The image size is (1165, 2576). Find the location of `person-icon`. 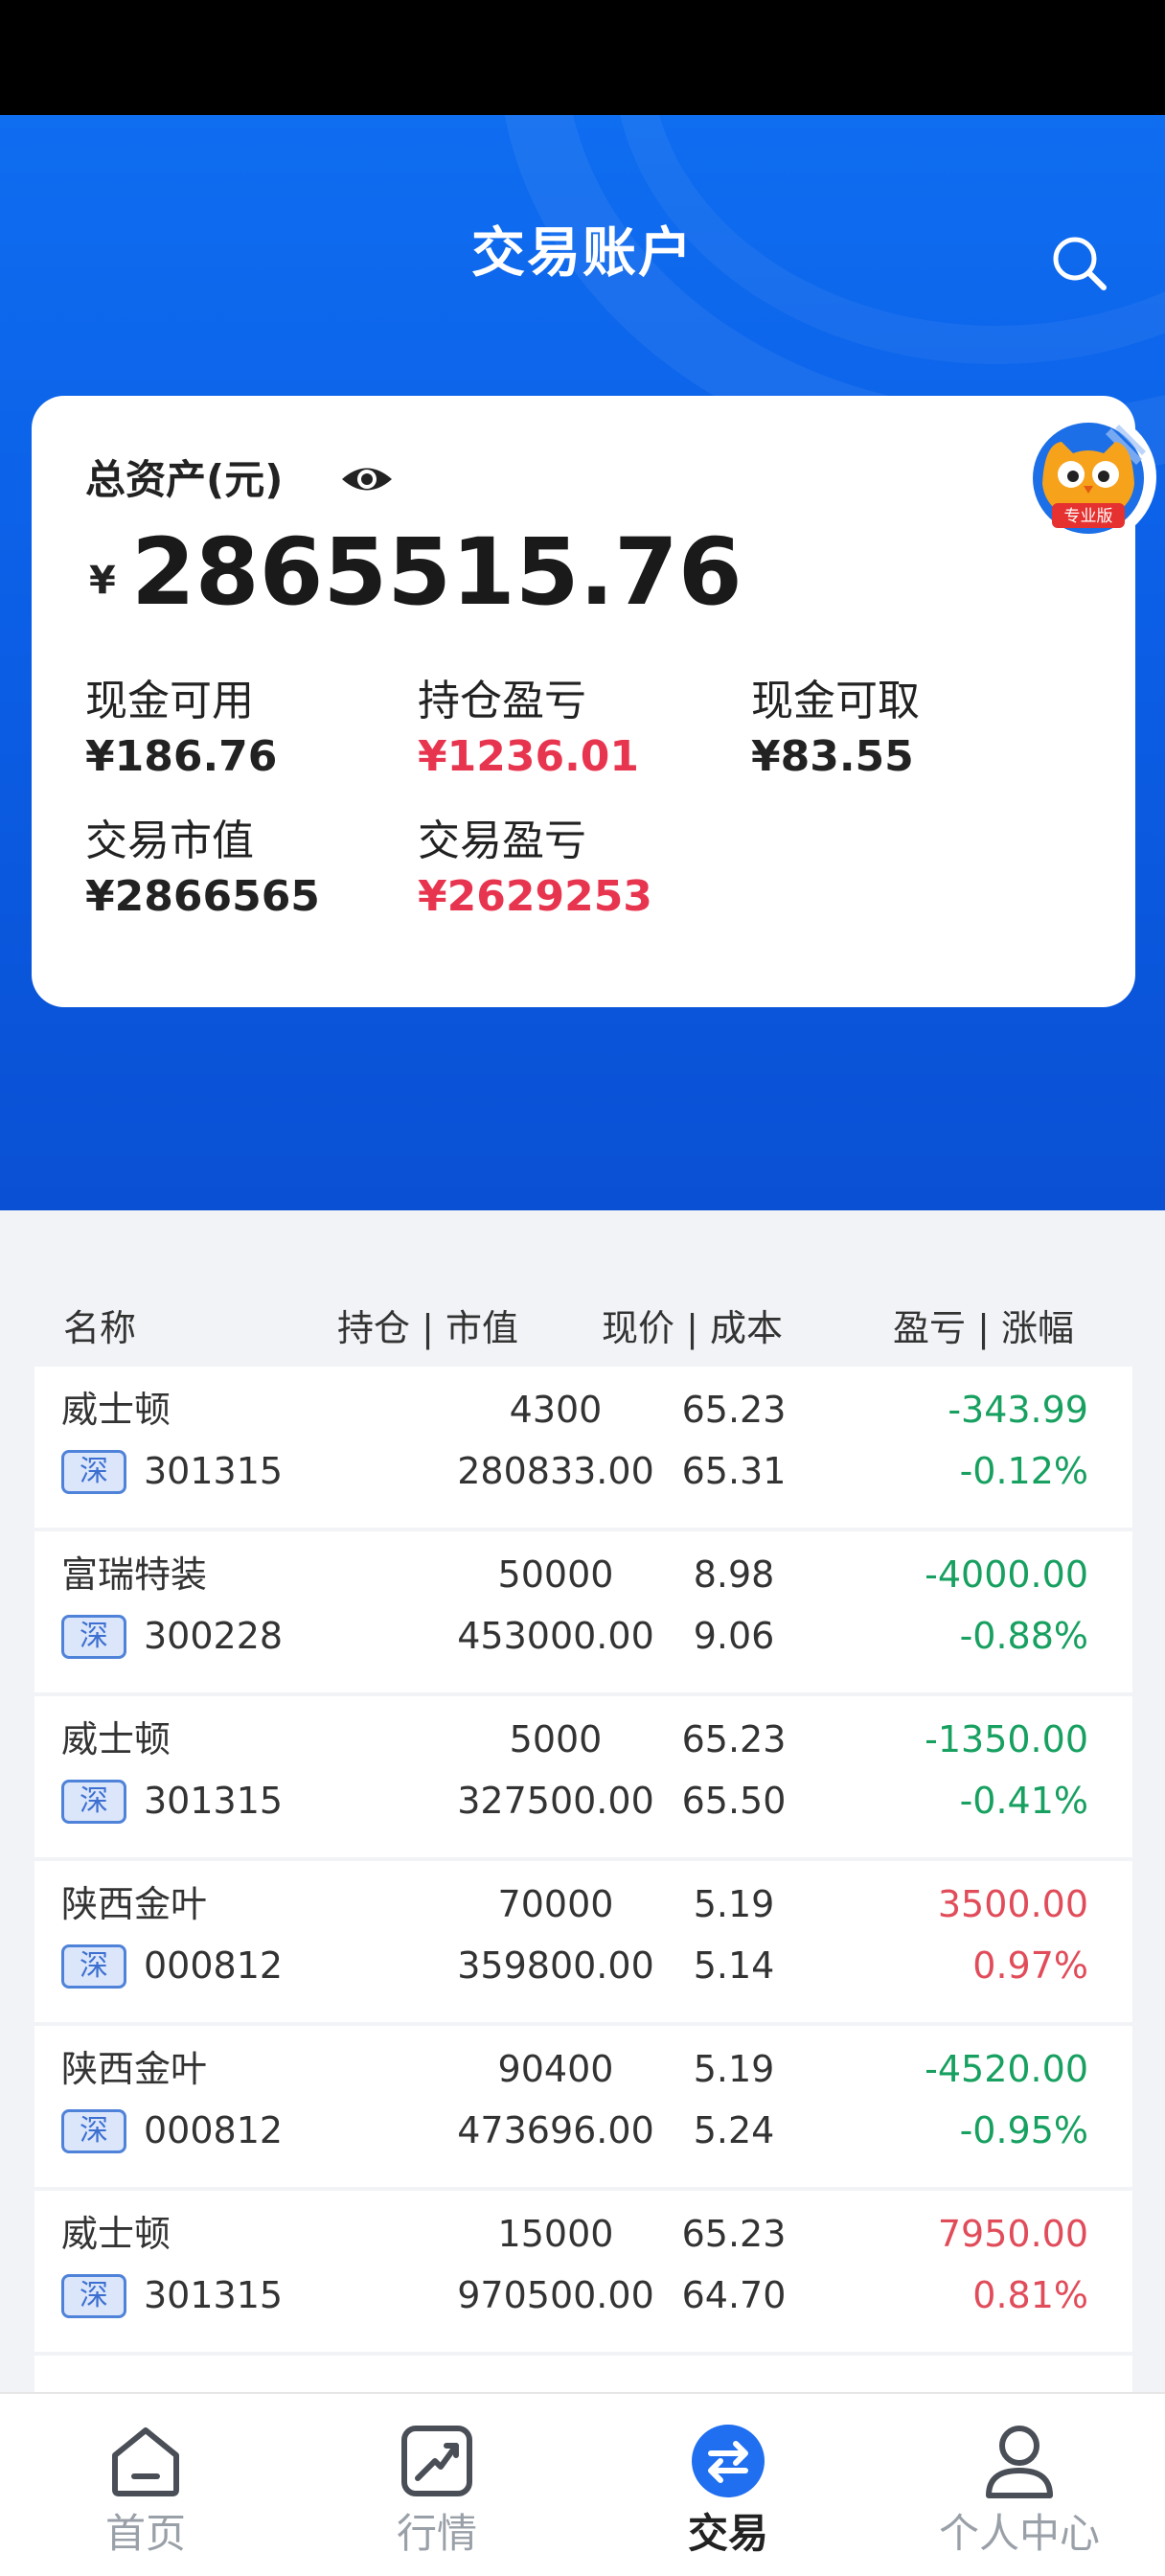

person-icon is located at coordinates (1020, 2462).